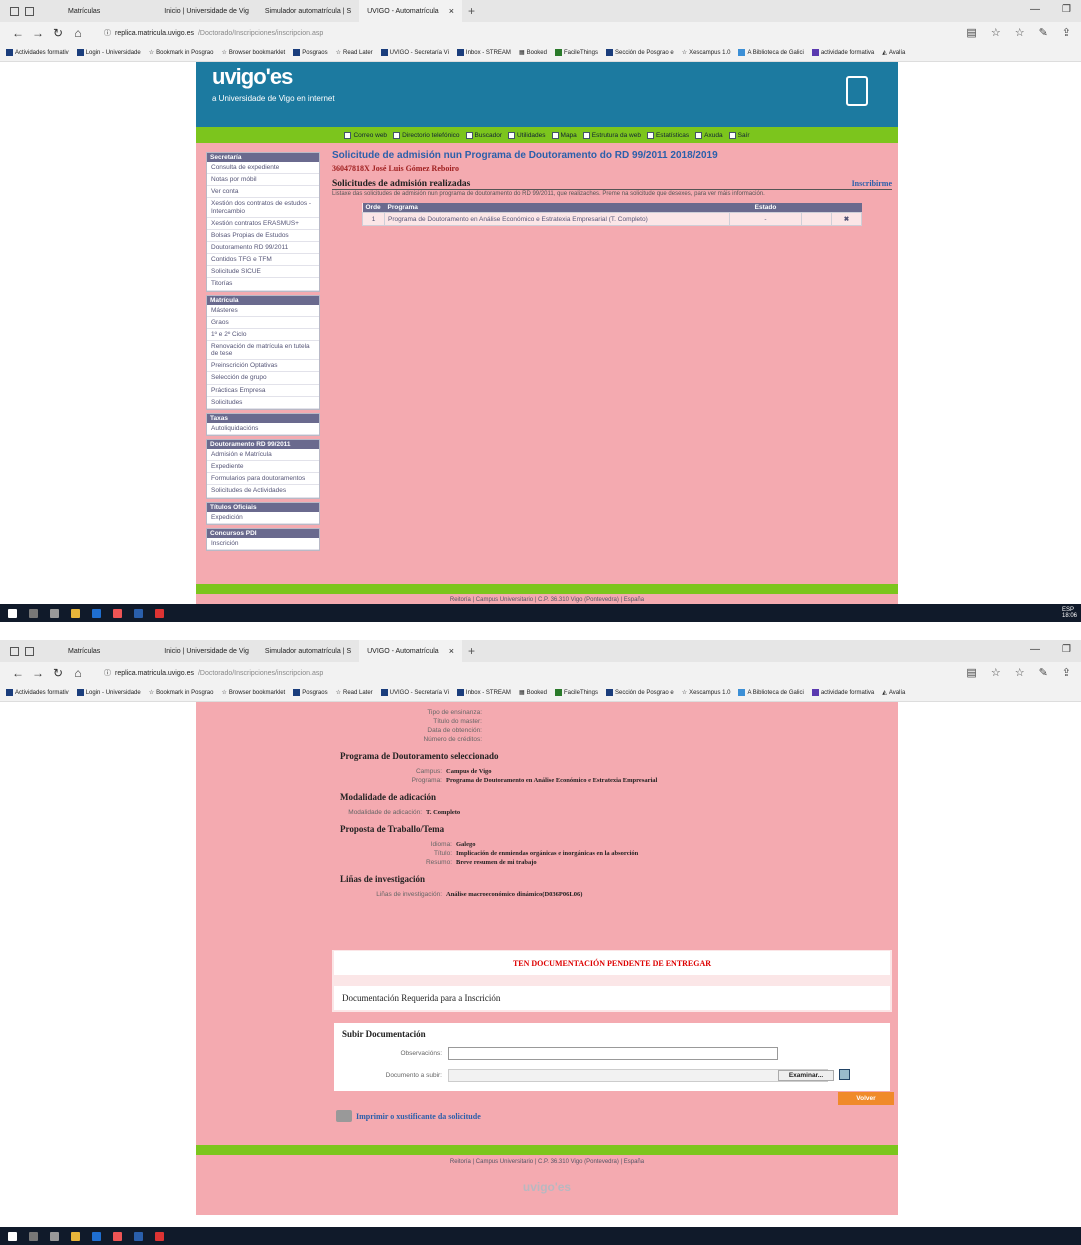  What do you see at coordinates (263, 378) in the screenshot?
I see `sidebar-item: Selección de grupo` at bounding box center [263, 378].